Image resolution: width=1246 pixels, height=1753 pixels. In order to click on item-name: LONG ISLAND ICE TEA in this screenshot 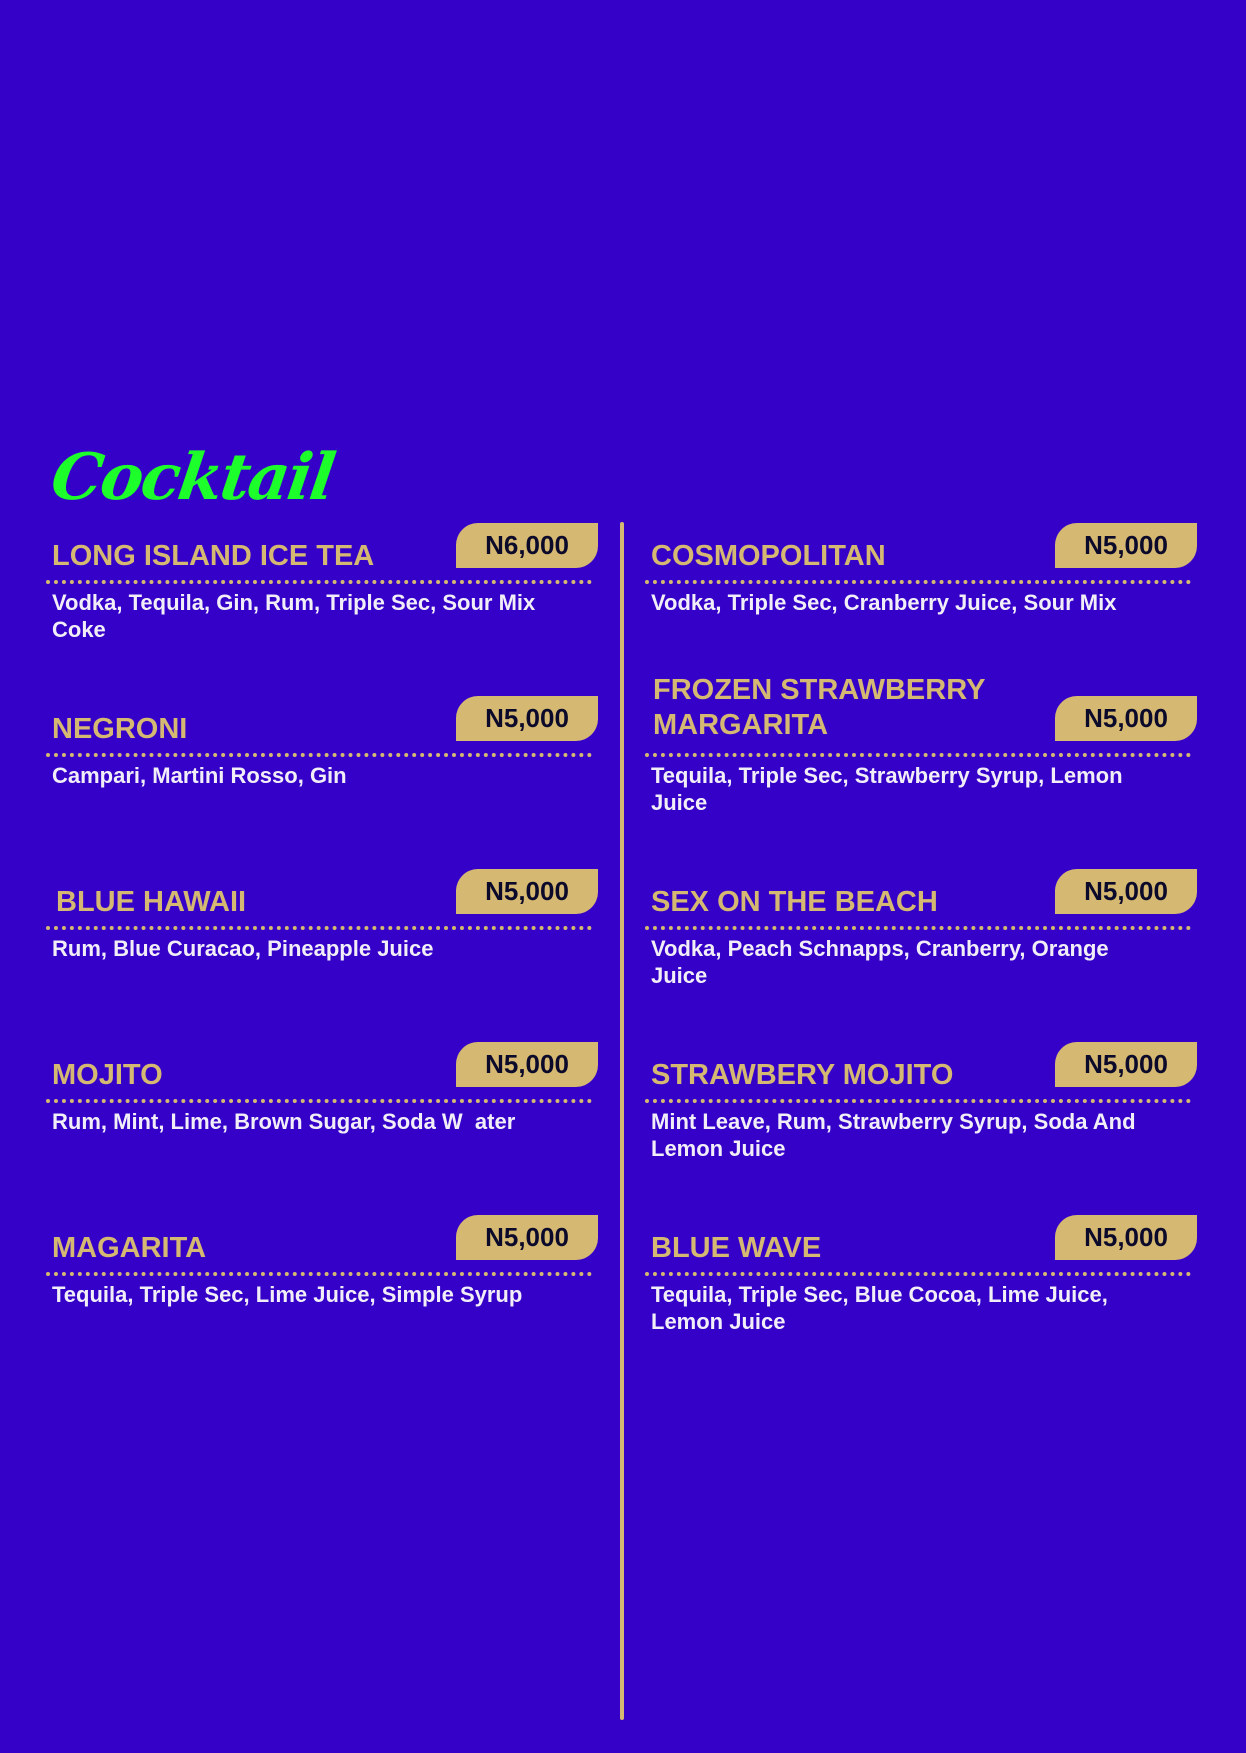, I will do `click(213, 556)`.